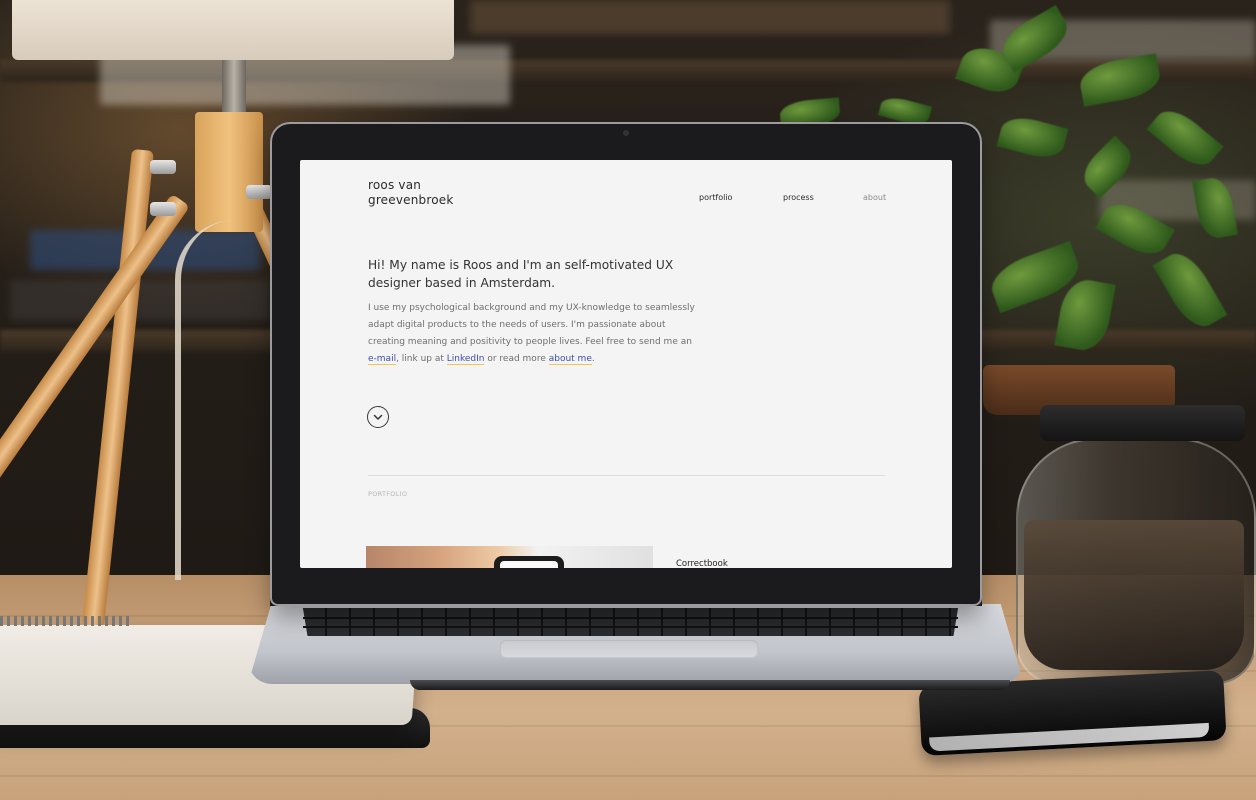  Describe the element at coordinates (593, 359) in the screenshot. I see `hero-body-text: .` at that location.